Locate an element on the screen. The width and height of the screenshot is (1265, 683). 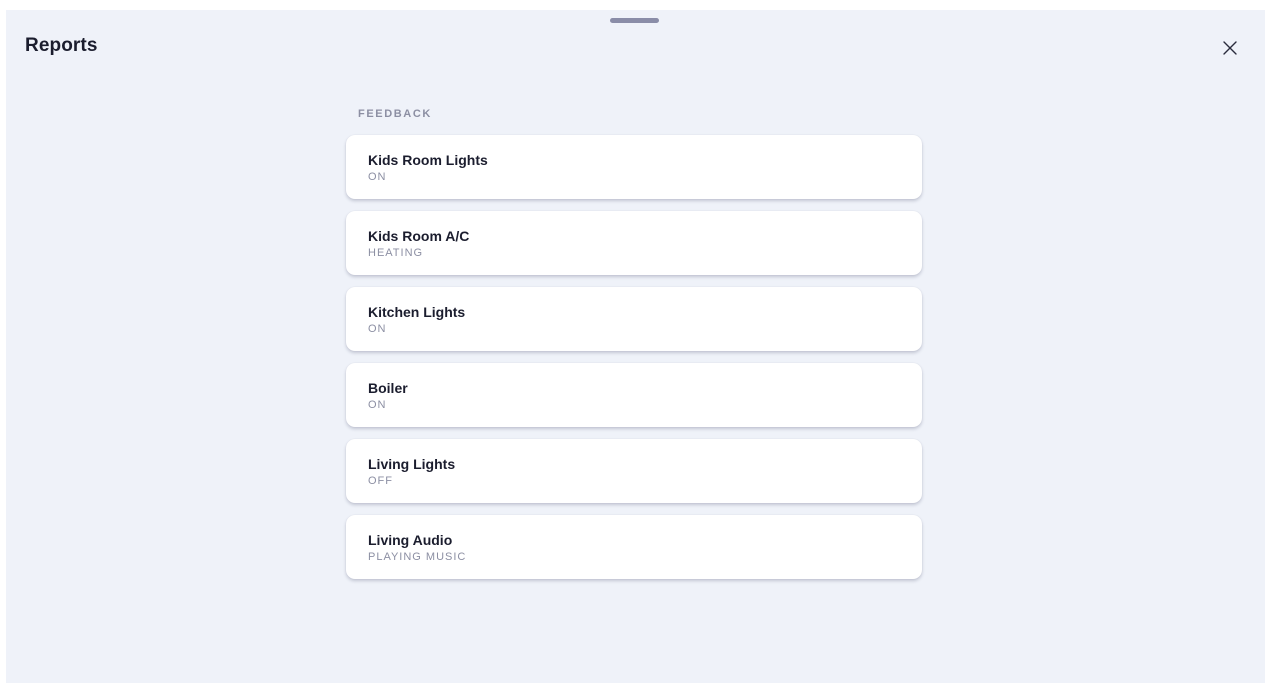
report-name: Kids Room Lights is located at coordinates (428, 160).